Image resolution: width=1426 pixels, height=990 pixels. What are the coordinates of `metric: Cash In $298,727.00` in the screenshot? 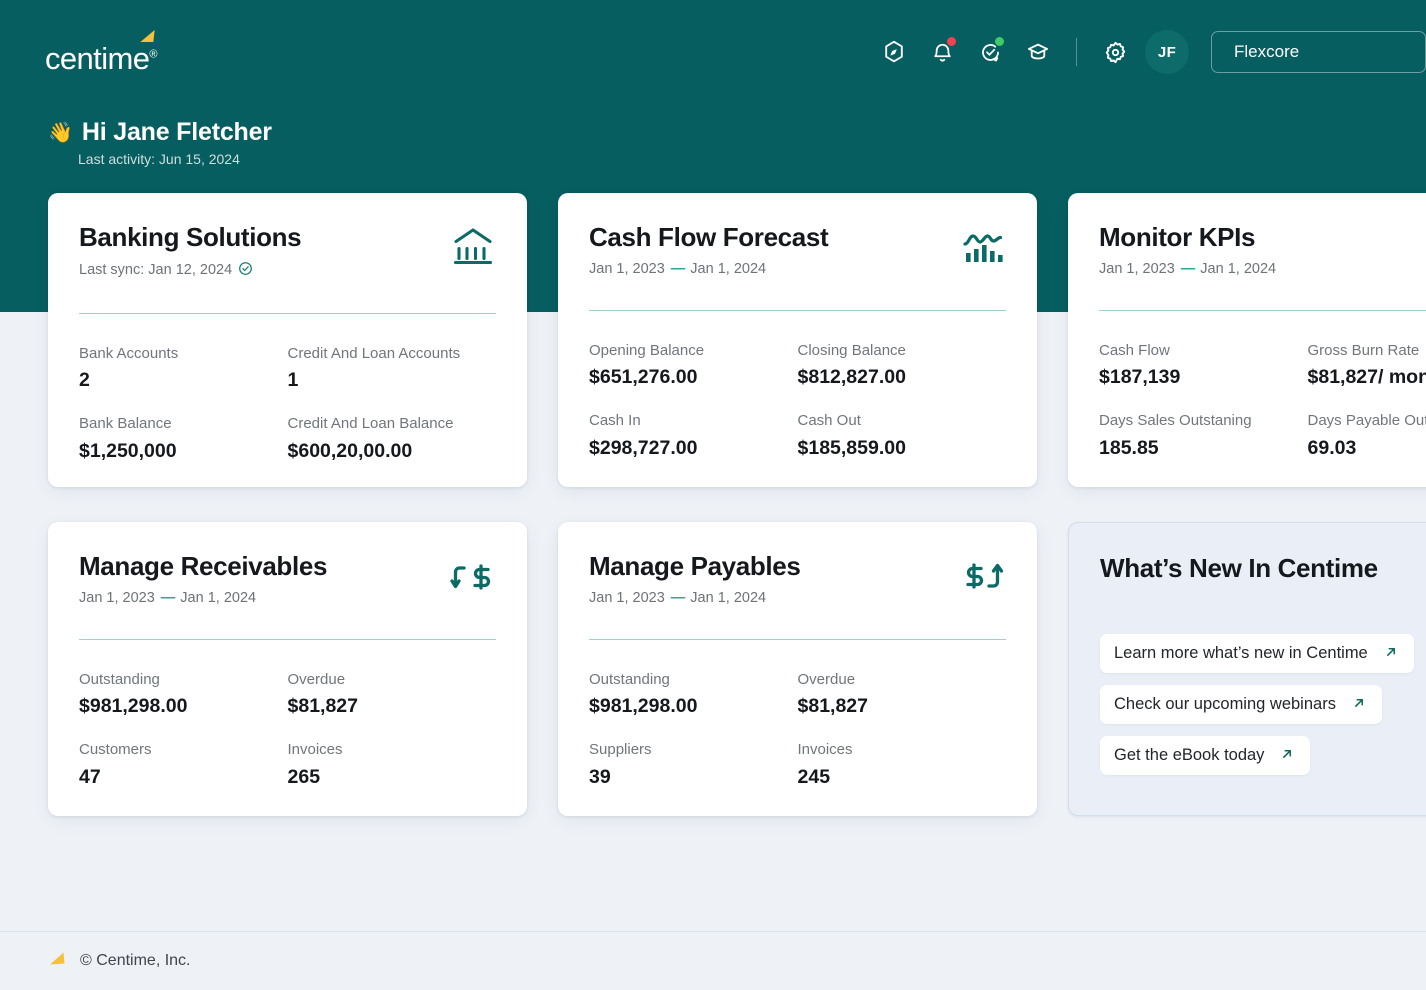 It's located at (693, 436).